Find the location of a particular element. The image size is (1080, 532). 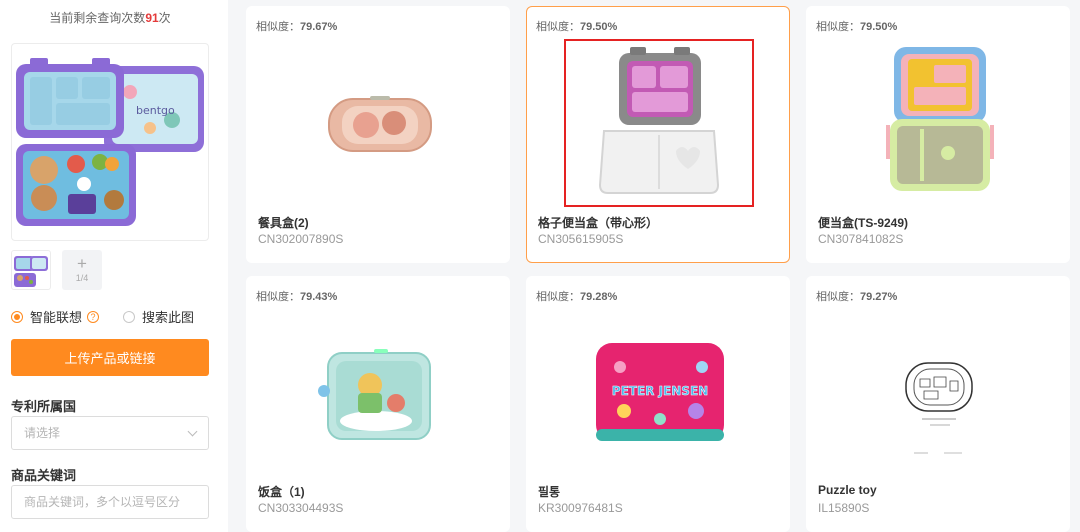

result-code: CN307841082S is located at coordinates (861, 239).